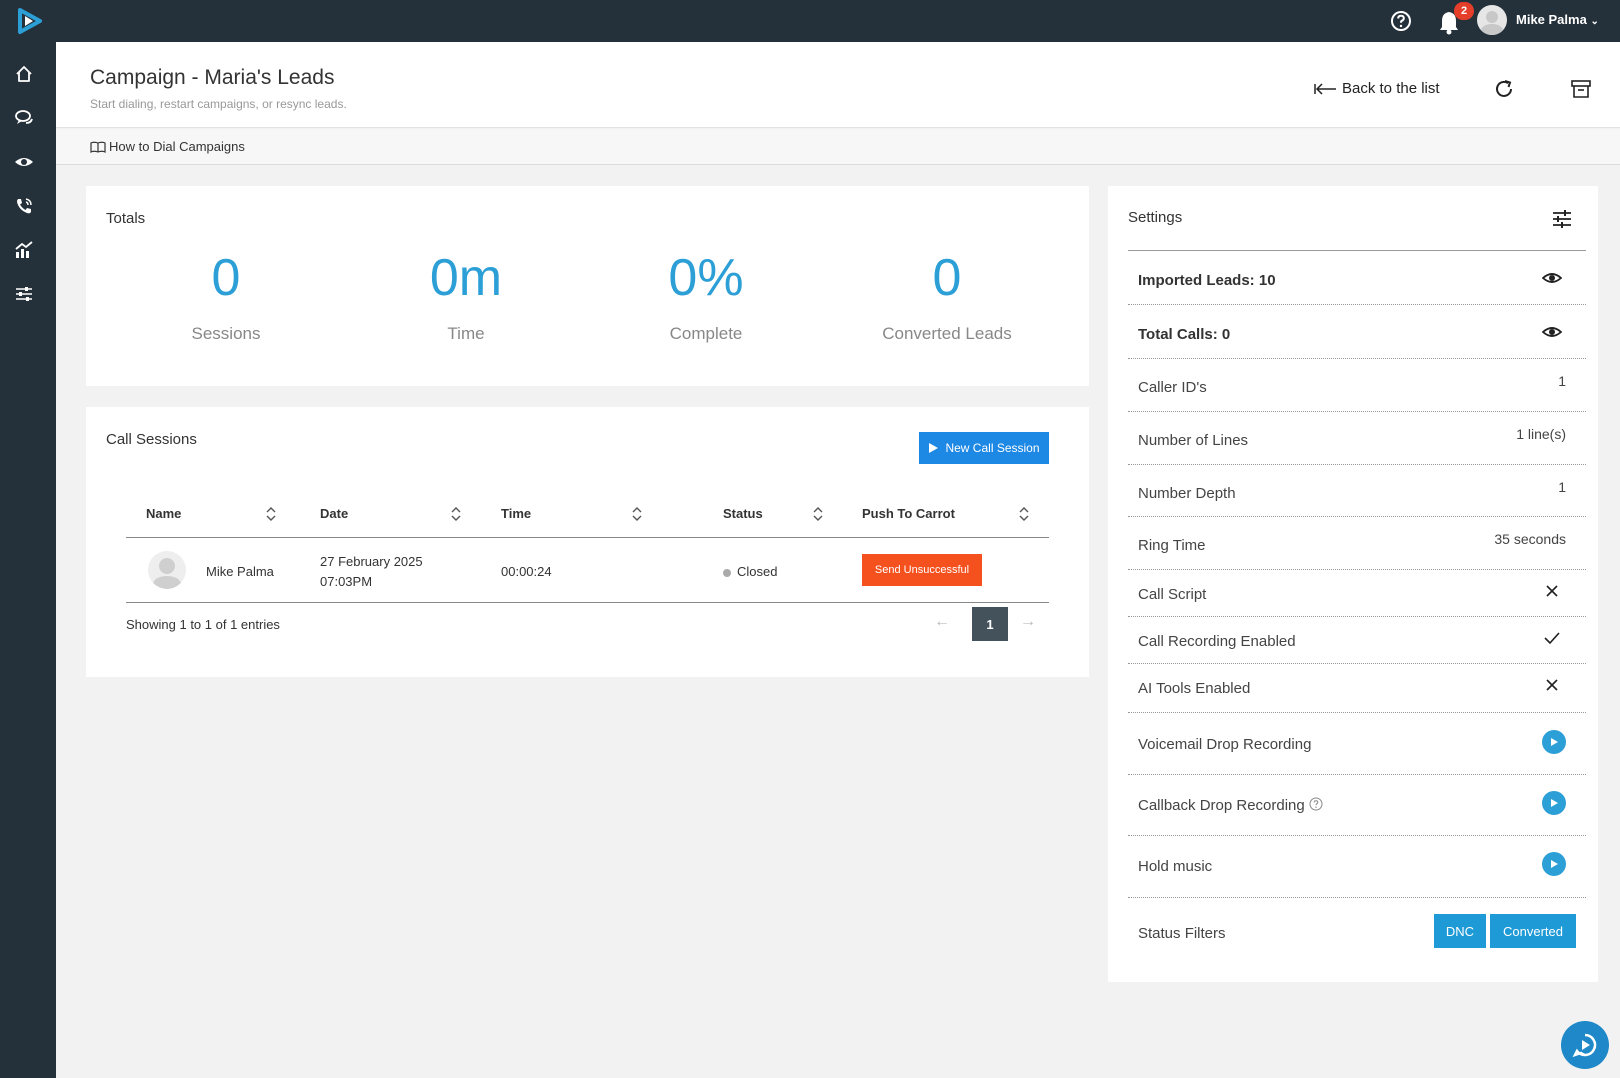  I want to click on avatar-placeholder-icon, so click(1492, 23).